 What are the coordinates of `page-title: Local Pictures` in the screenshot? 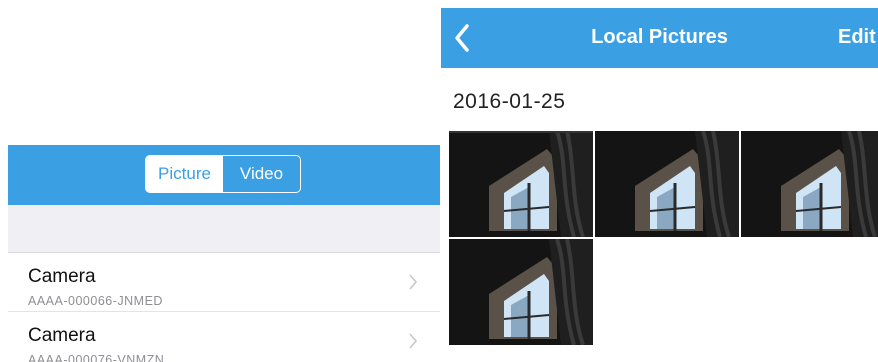 It's located at (659, 37).